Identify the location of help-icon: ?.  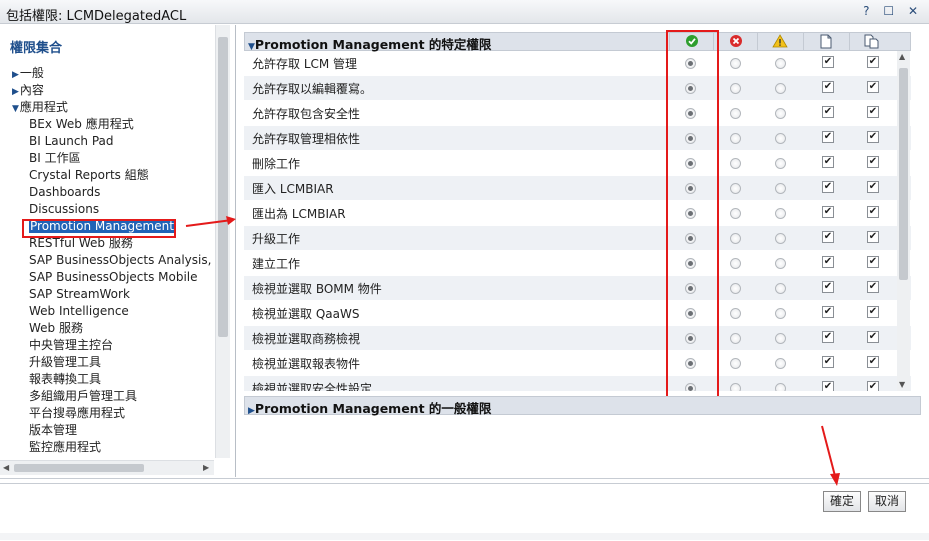
(868, 11).